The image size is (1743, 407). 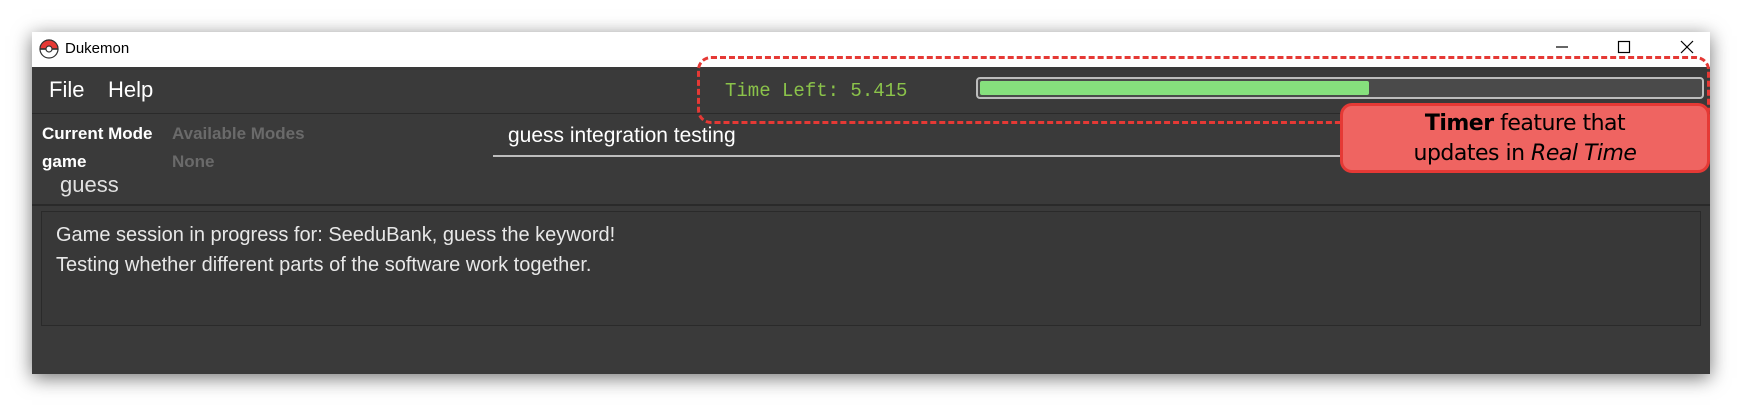 I want to click on timer-progress-bar, so click(x=1340, y=88).